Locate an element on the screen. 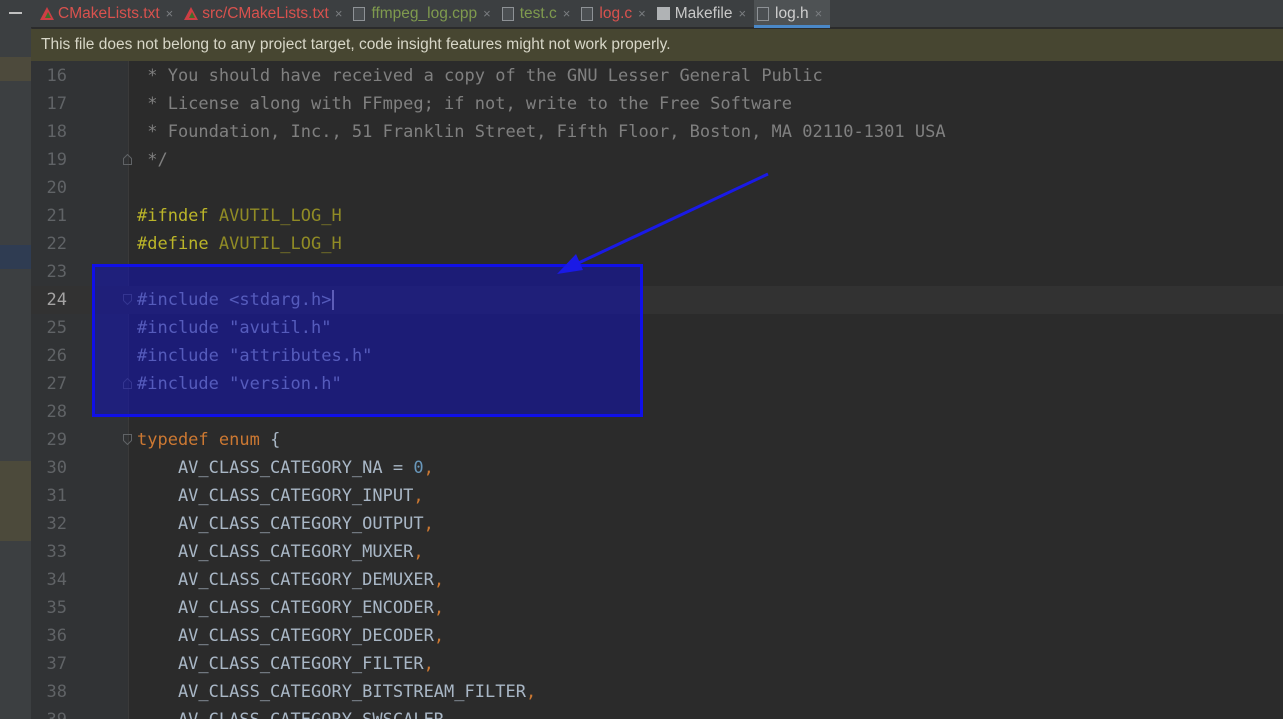 The height and width of the screenshot is (719, 1283). line-number: 35 is located at coordinates (56, 608).